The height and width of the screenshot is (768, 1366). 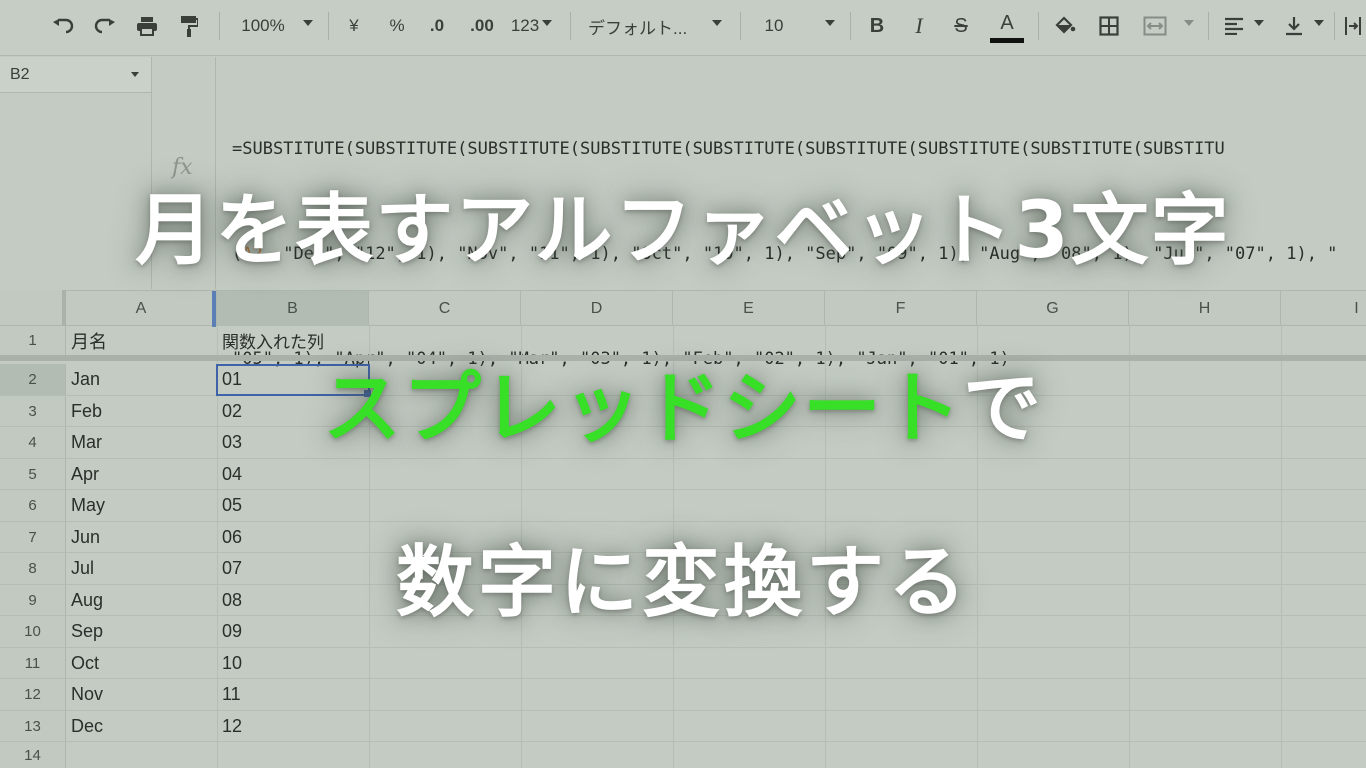 I want to click on text-wrap-icon, so click(x=1353, y=26).